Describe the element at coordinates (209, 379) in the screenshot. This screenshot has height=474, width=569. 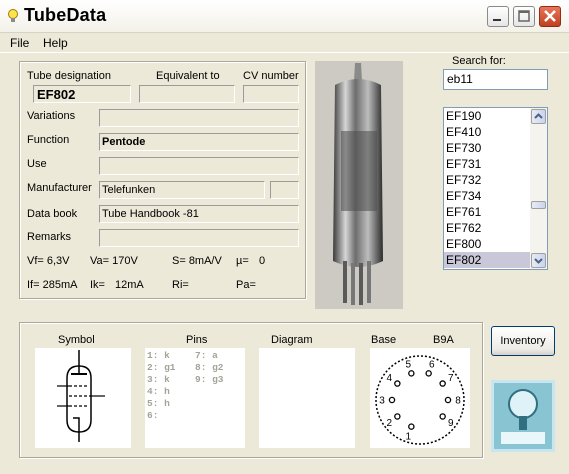
I see `pin-entry: 9: g3` at that location.